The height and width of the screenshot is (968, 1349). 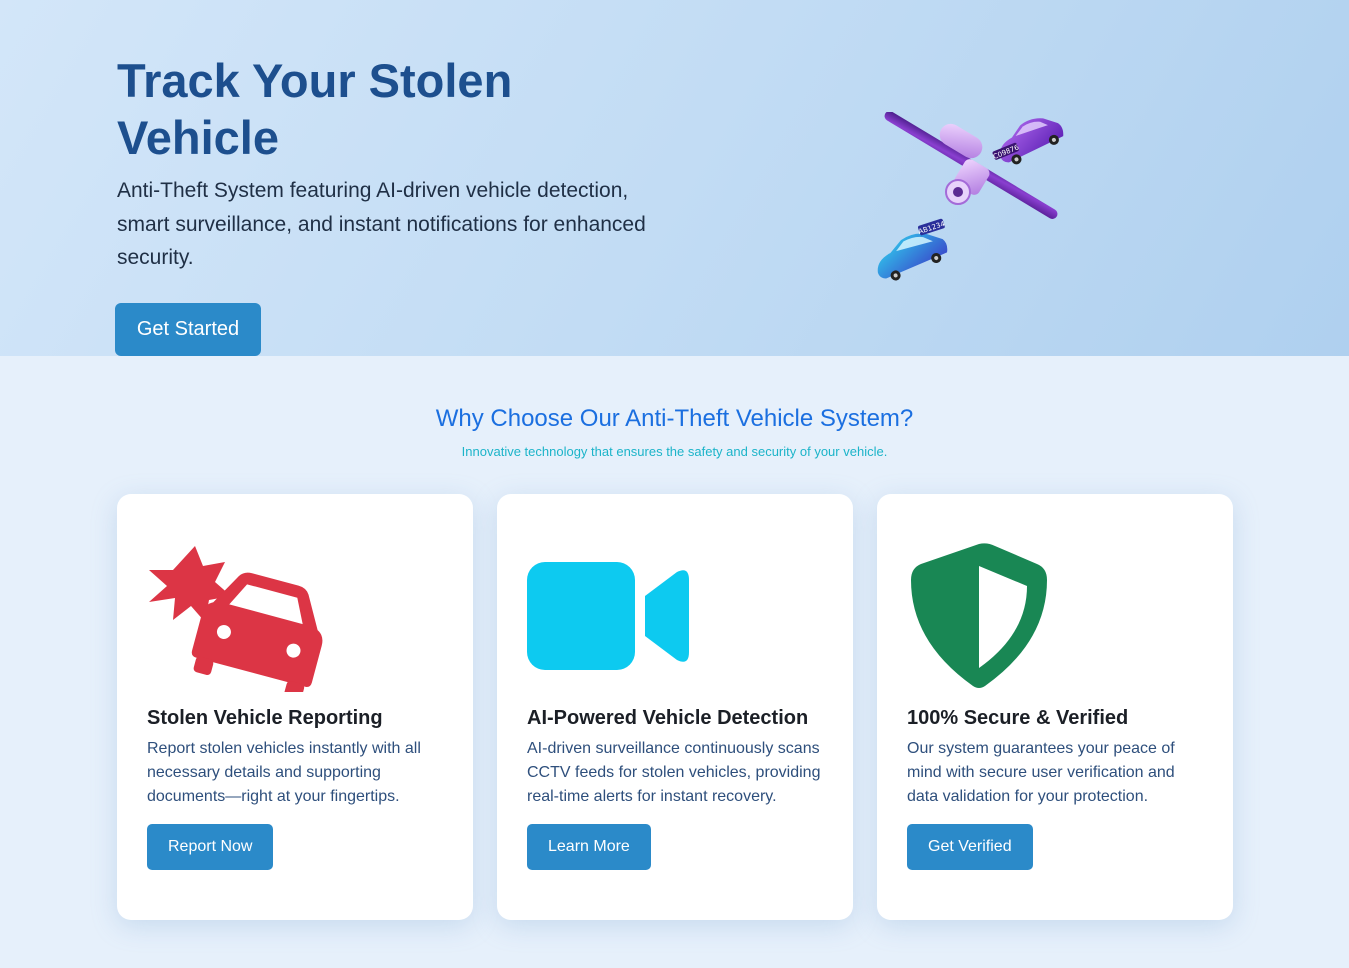 I want to click on video-camera-icon, so click(x=614, y=617).